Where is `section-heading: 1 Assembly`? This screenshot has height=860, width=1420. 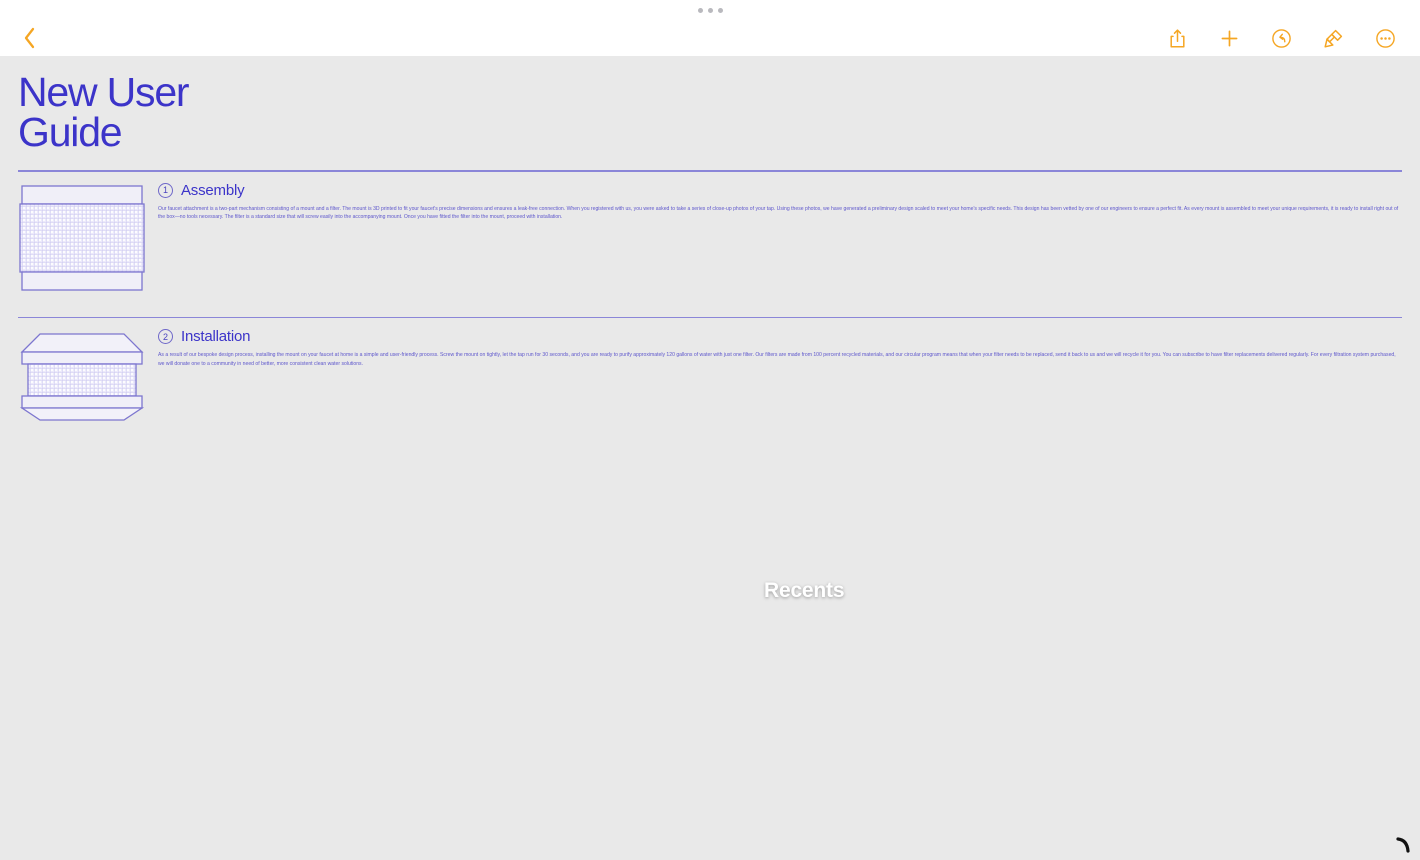 section-heading: 1 Assembly is located at coordinates (780, 190).